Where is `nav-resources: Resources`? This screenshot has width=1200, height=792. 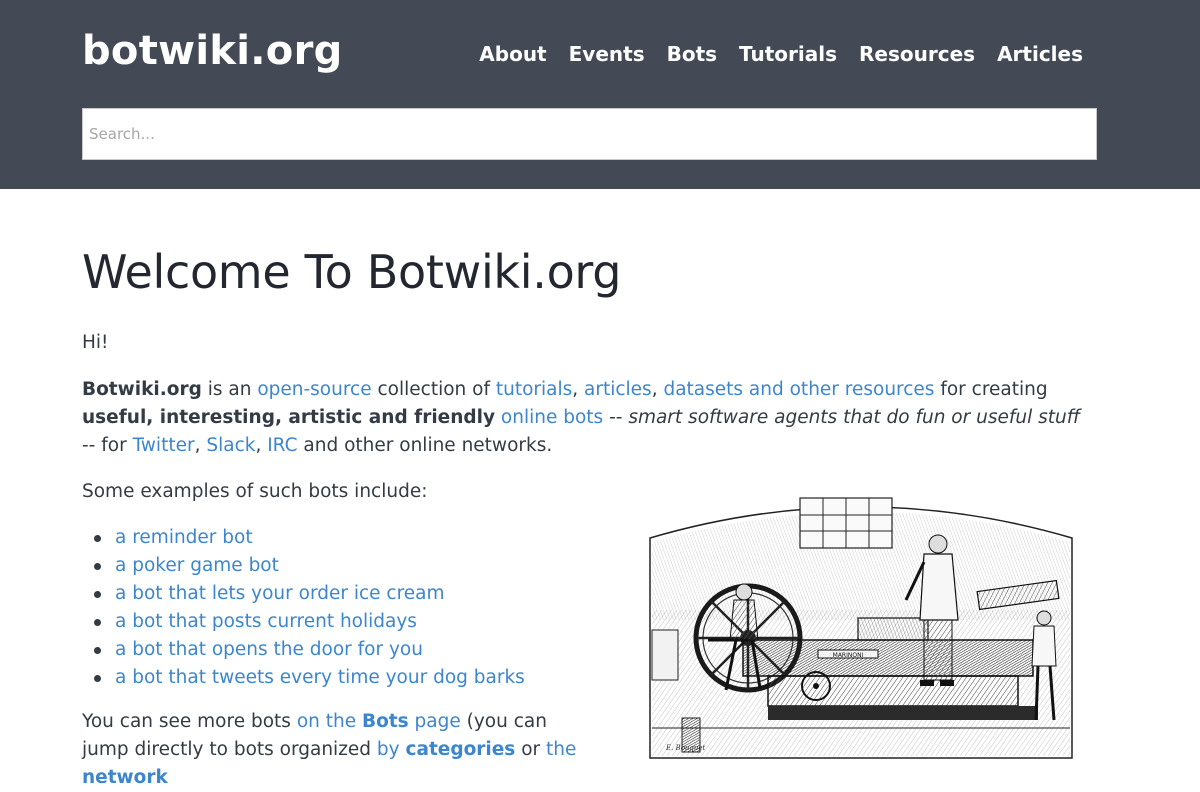
nav-resources: Resources is located at coordinates (917, 54).